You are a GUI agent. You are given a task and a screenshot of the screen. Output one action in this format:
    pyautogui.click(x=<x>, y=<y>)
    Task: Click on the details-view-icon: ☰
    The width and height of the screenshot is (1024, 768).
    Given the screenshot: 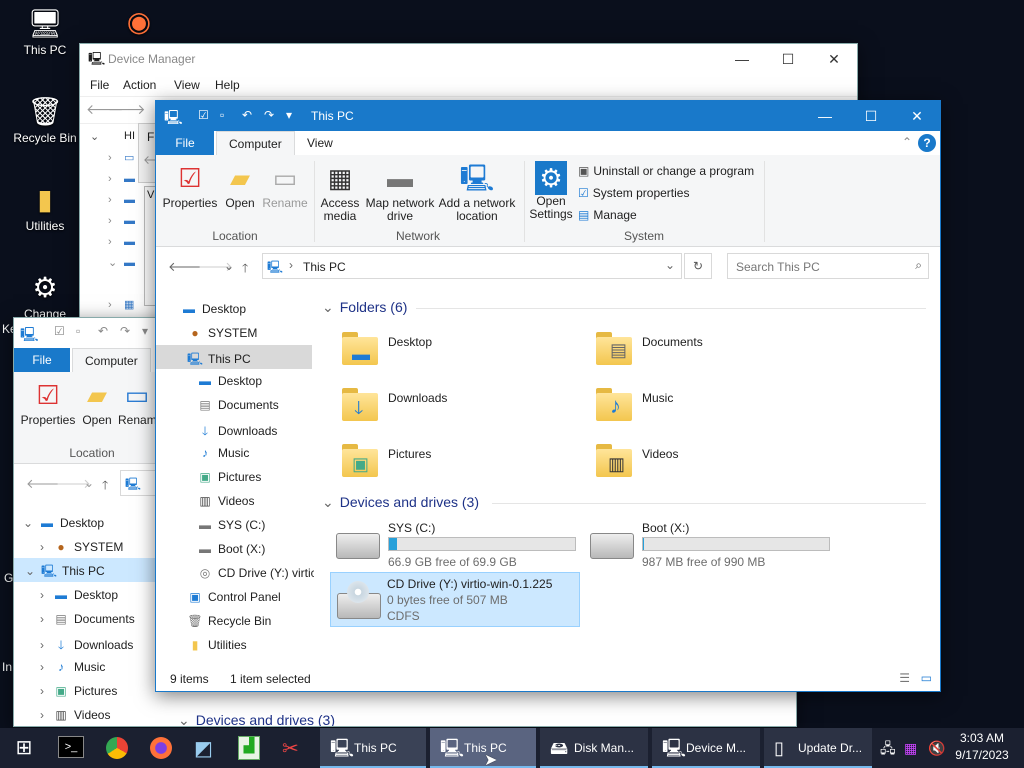 What is the action you would take?
    pyautogui.click(x=904, y=678)
    